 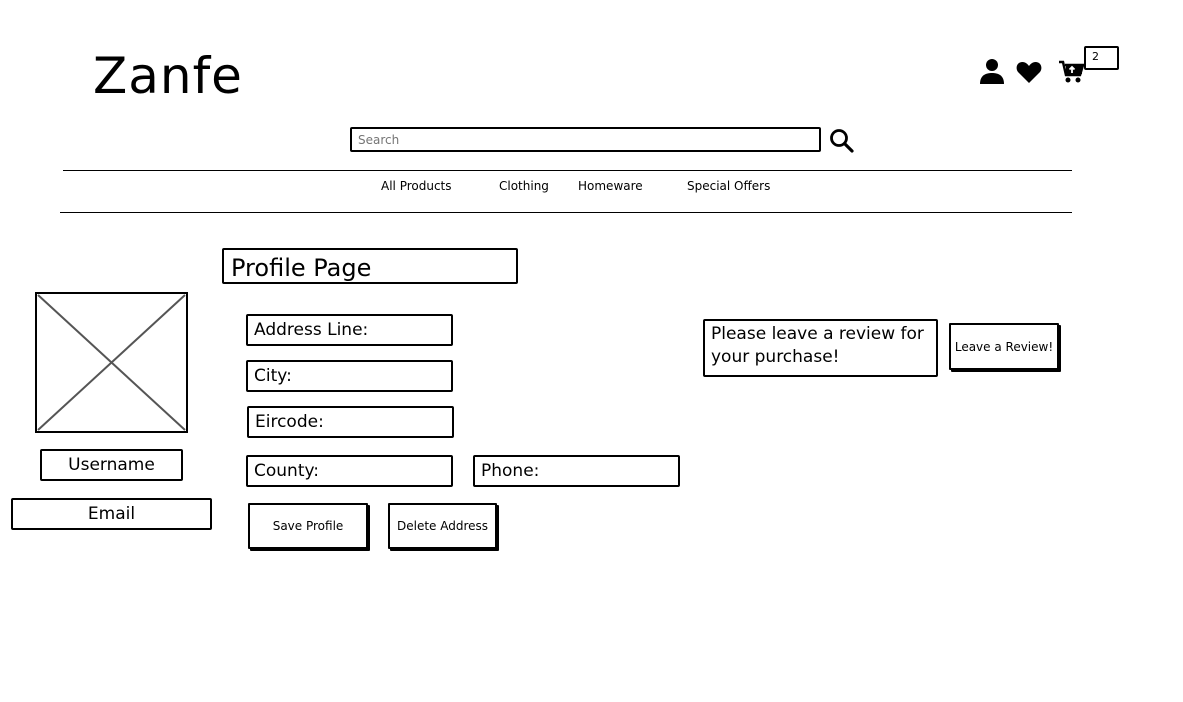 I want to click on nav-bottom-divider, so click(x=566, y=212).